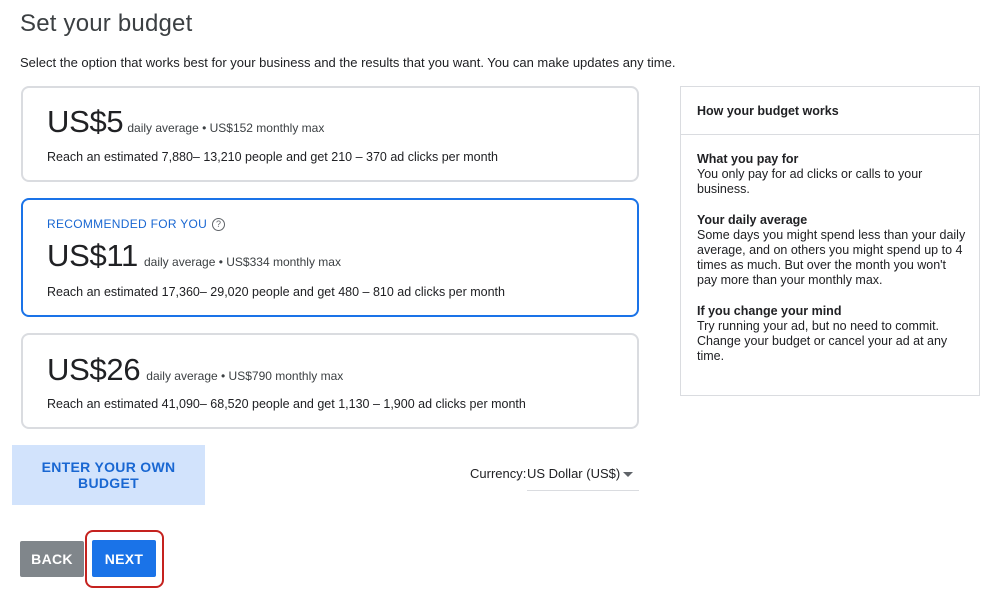 The image size is (1000, 590). Describe the element at coordinates (628, 474) in the screenshot. I see `caret-down-icon` at that location.